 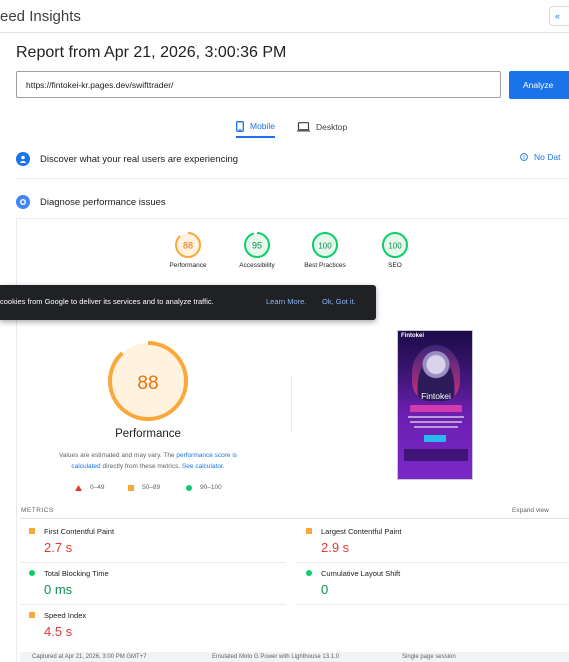 I want to click on note-text: Values are estimated and may vary. The, so click(x=117, y=455).